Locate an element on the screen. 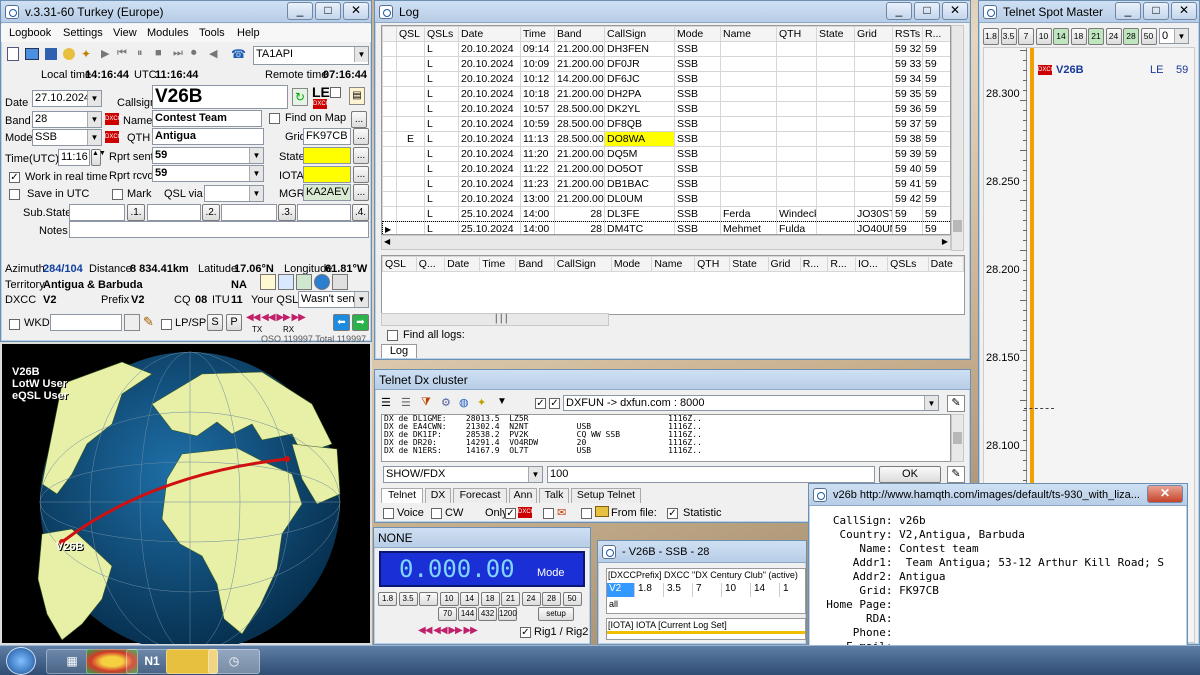 This screenshot has height=675, width=1200. disconnect-icon: ☰ is located at coordinates (406, 402).